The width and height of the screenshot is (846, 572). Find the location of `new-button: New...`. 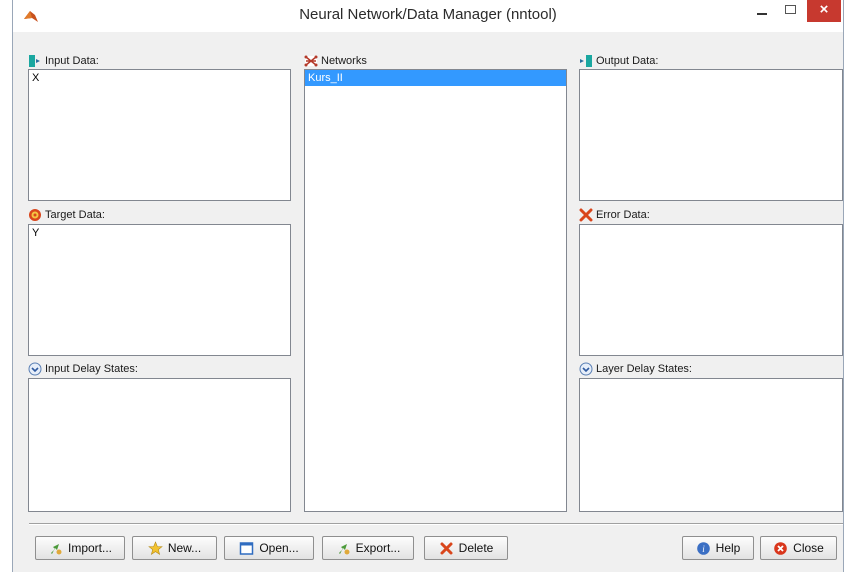

new-button: New... is located at coordinates (174, 548).